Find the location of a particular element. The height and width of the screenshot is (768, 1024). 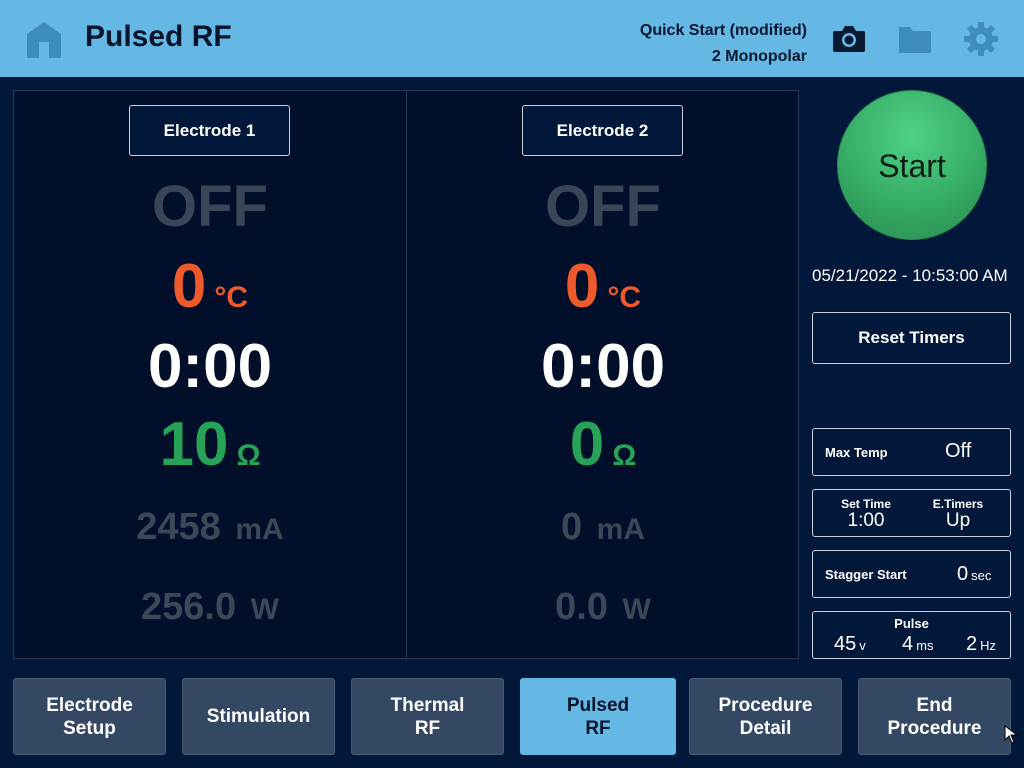

nav-stimulation-label: Stimulation is located at coordinates (258, 716).